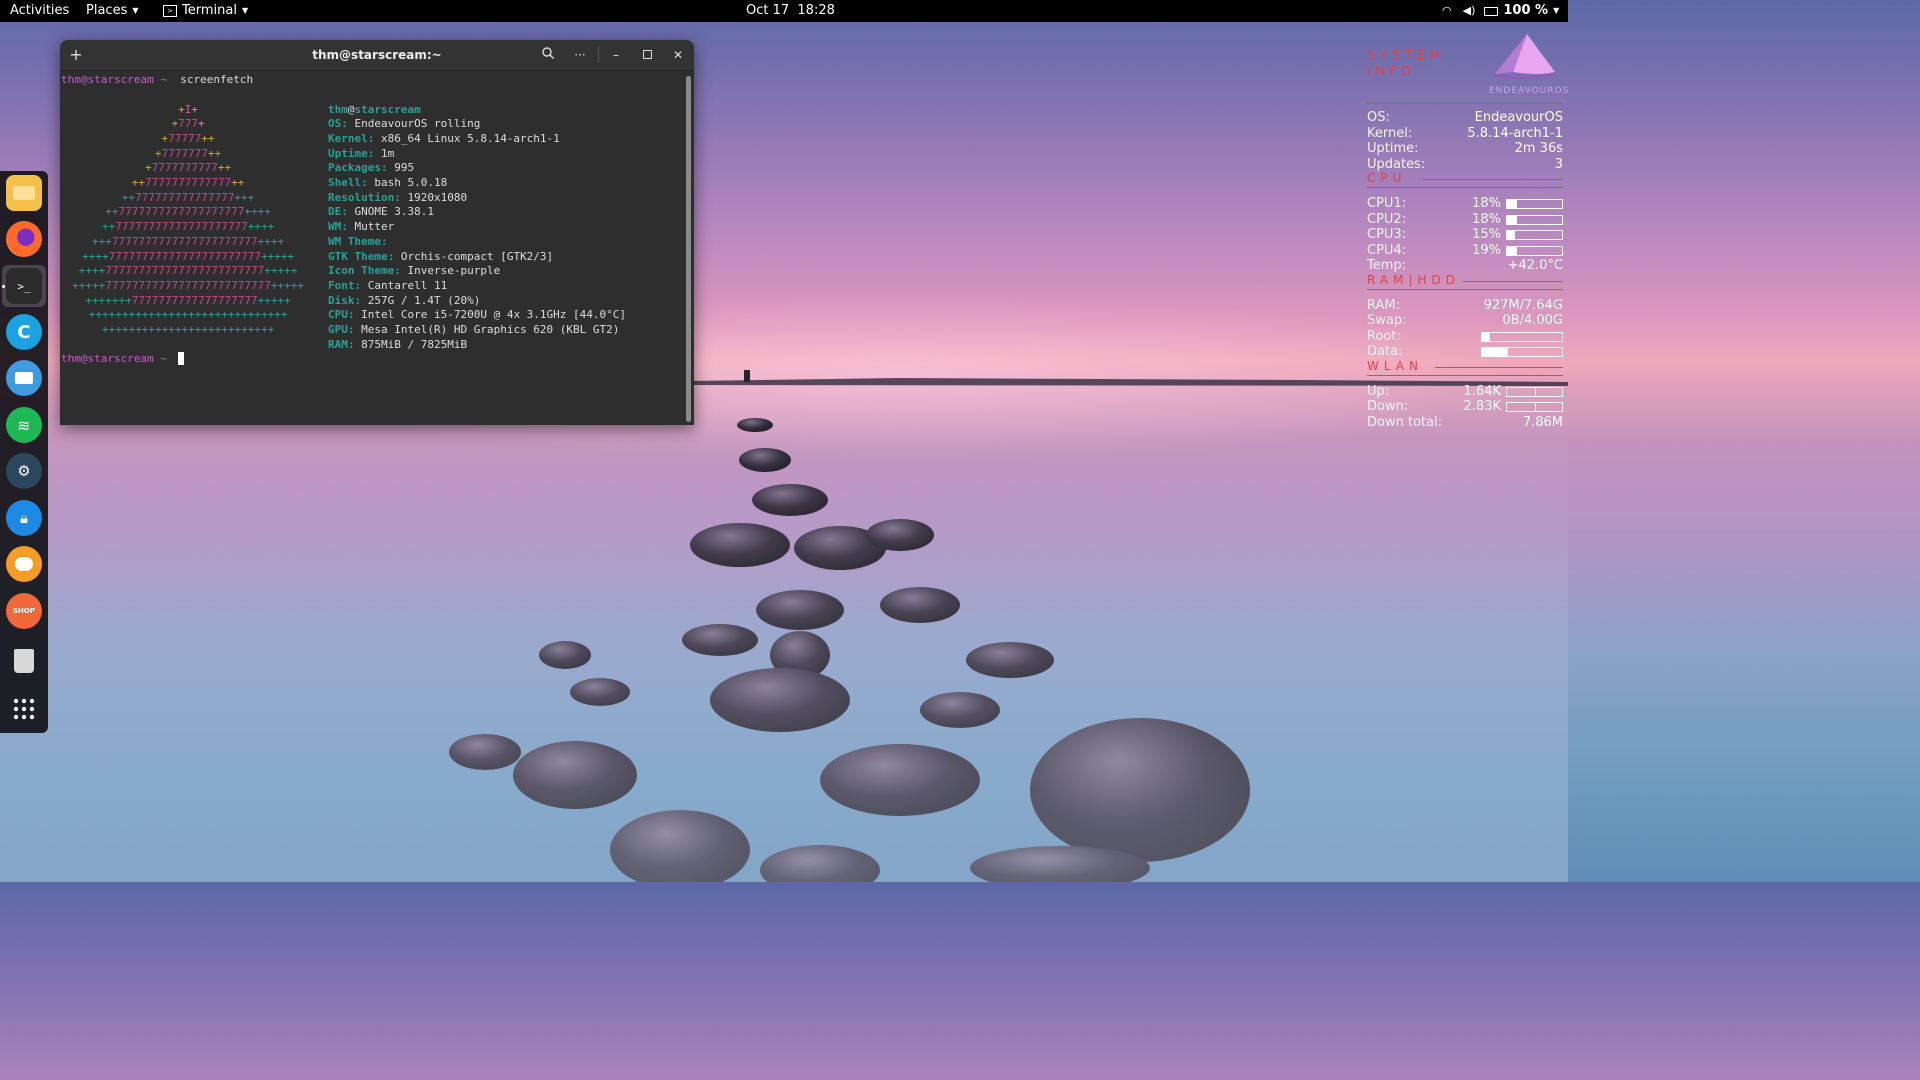  What do you see at coordinates (112, 11) in the screenshot?
I see `places-menu: Places ▼` at bounding box center [112, 11].